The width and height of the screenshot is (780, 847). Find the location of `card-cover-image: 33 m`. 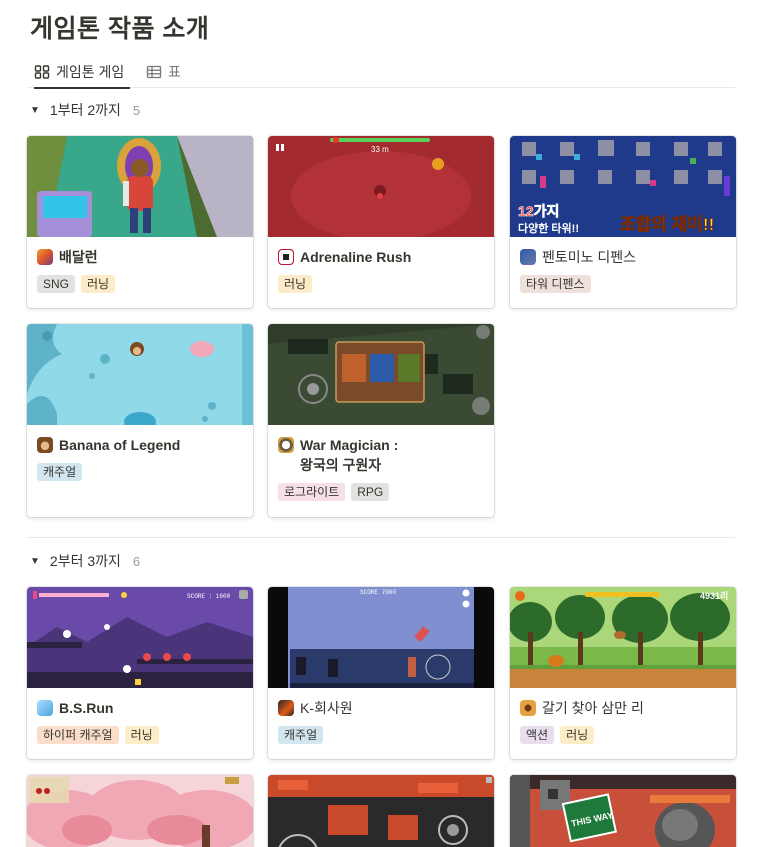

card-cover-image: 33 m is located at coordinates (381, 186).